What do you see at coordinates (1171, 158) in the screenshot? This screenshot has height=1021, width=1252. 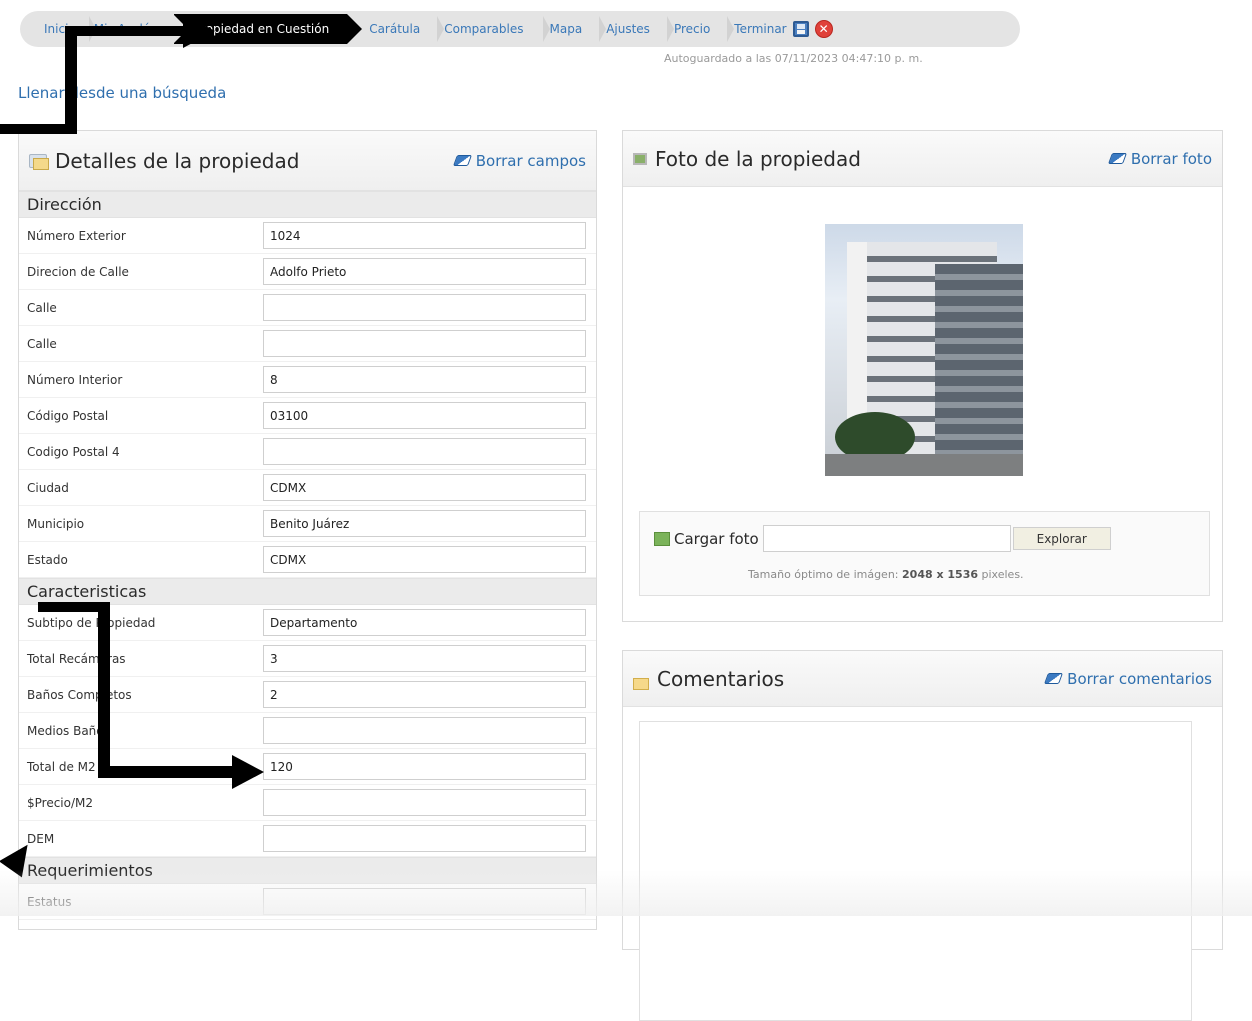 I see `clear-photo-label: Borrar foto` at bounding box center [1171, 158].